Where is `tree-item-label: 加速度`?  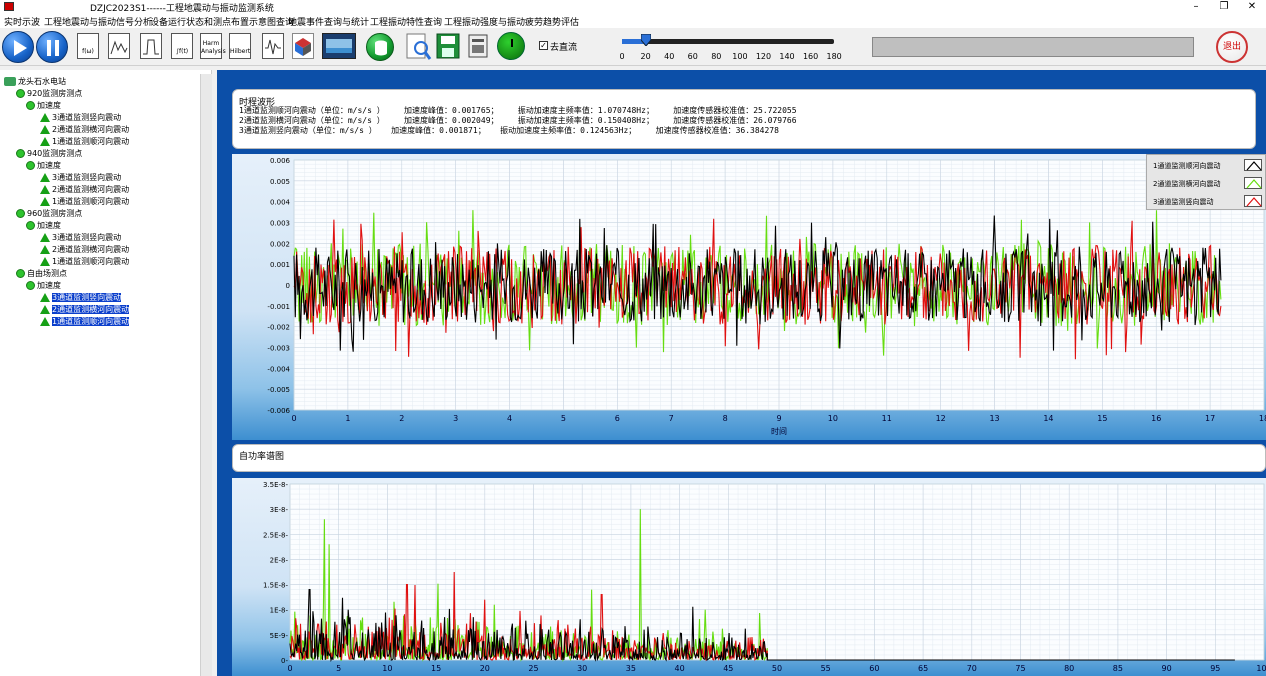 tree-item-label: 加速度 is located at coordinates (49, 165).